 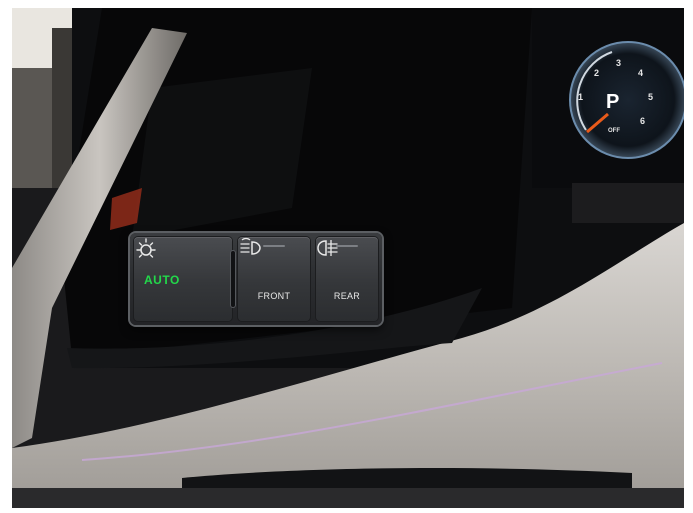 I want to click on front-fog-light-button: FRONT, so click(x=274, y=279).